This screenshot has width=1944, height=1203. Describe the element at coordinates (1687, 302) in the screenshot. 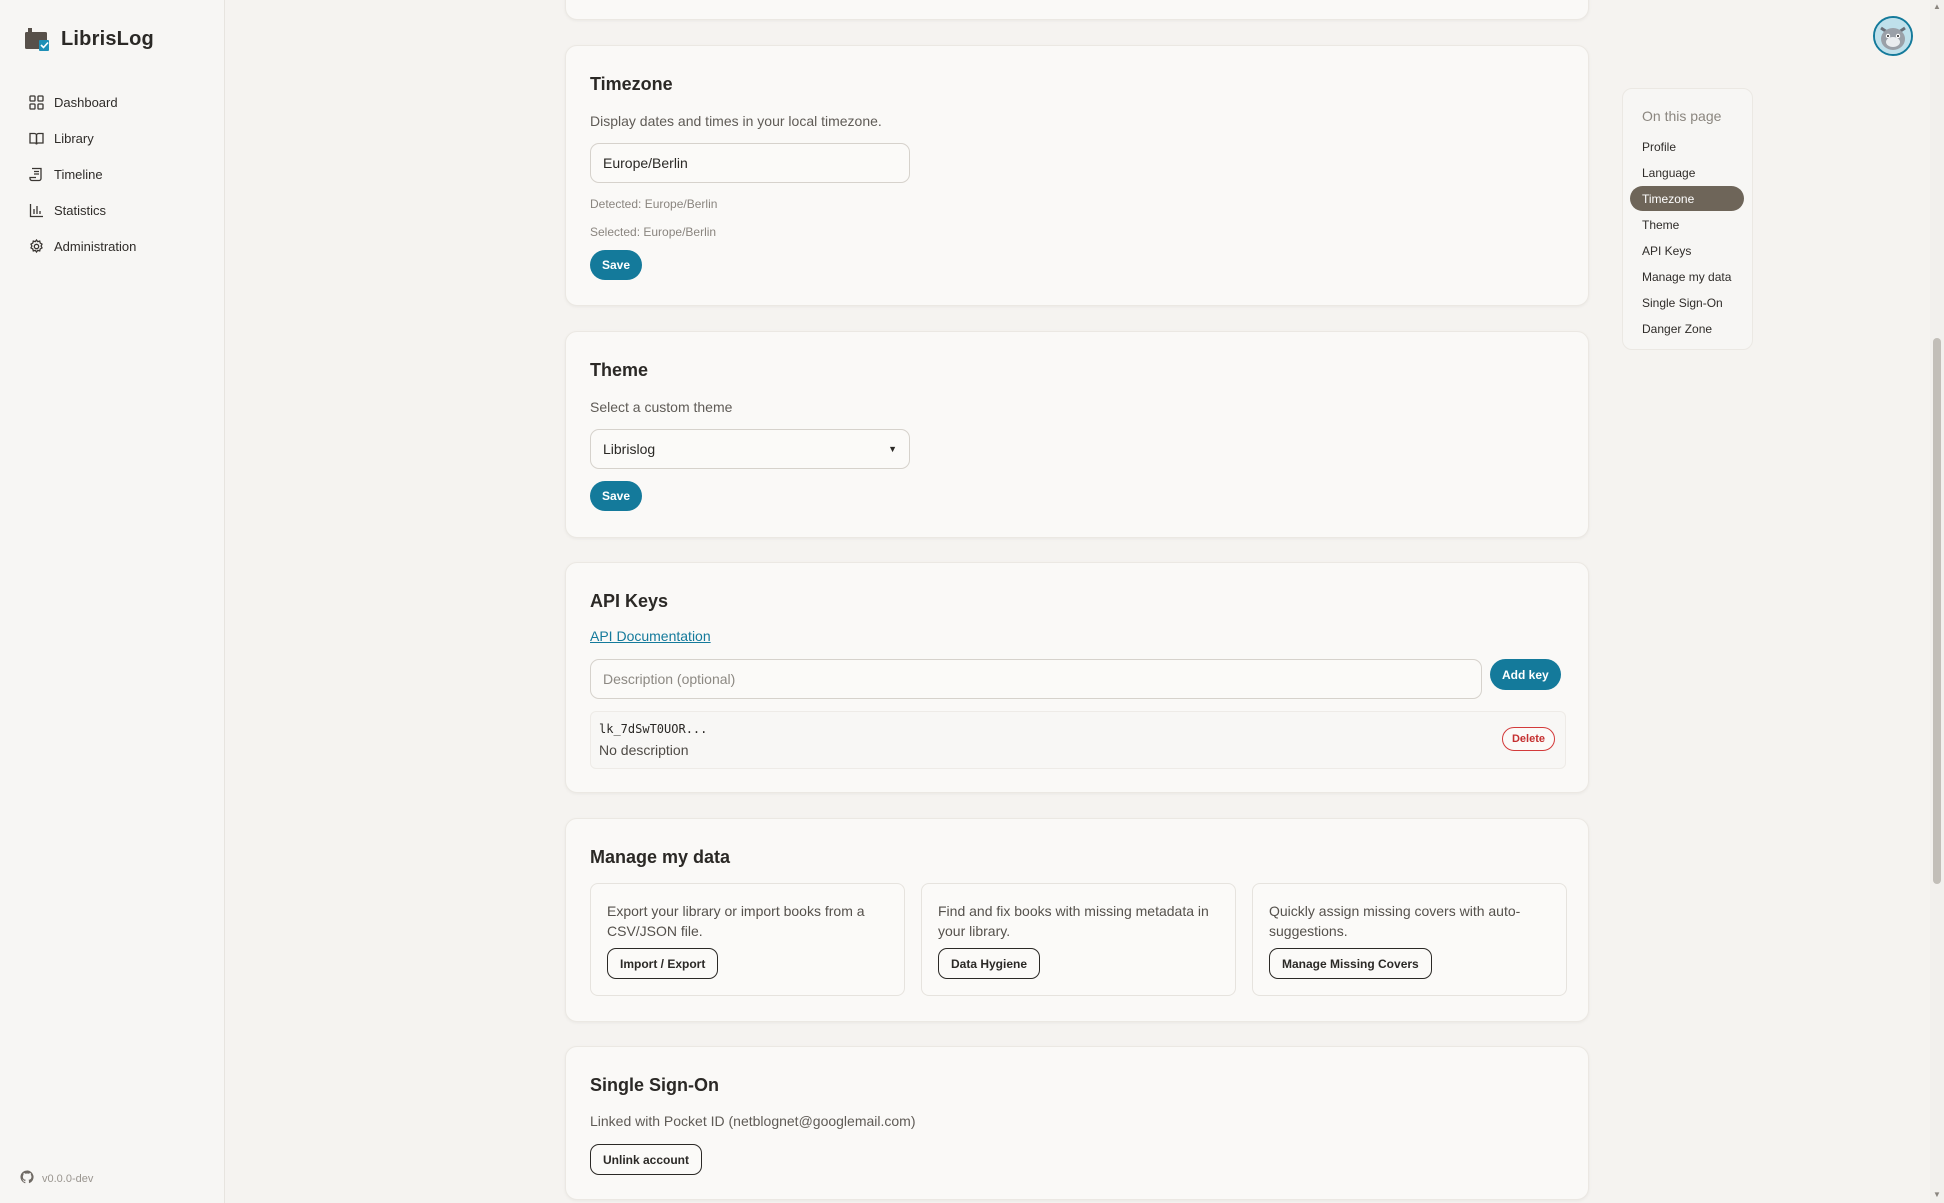

I see `toc-item-single-sign-on: Single Sign-On` at that location.